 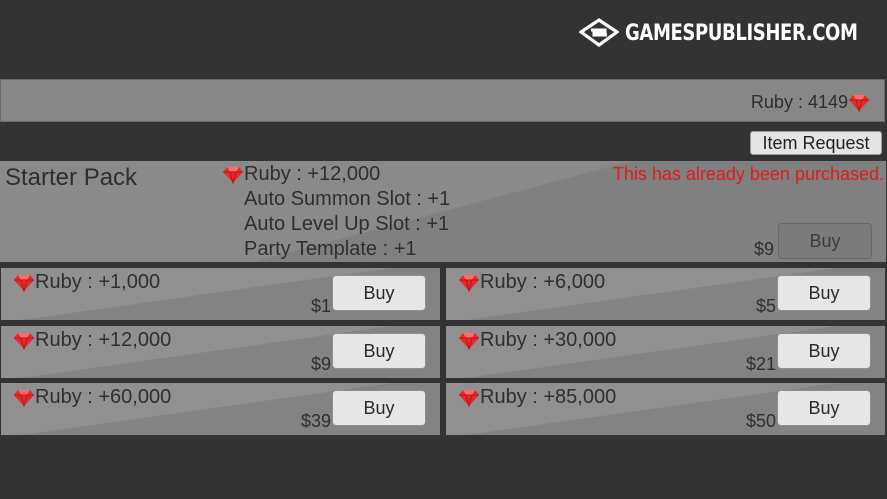 I want to click on ruby-pack-label: Ruby : +6,000, so click(x=531, y=282).